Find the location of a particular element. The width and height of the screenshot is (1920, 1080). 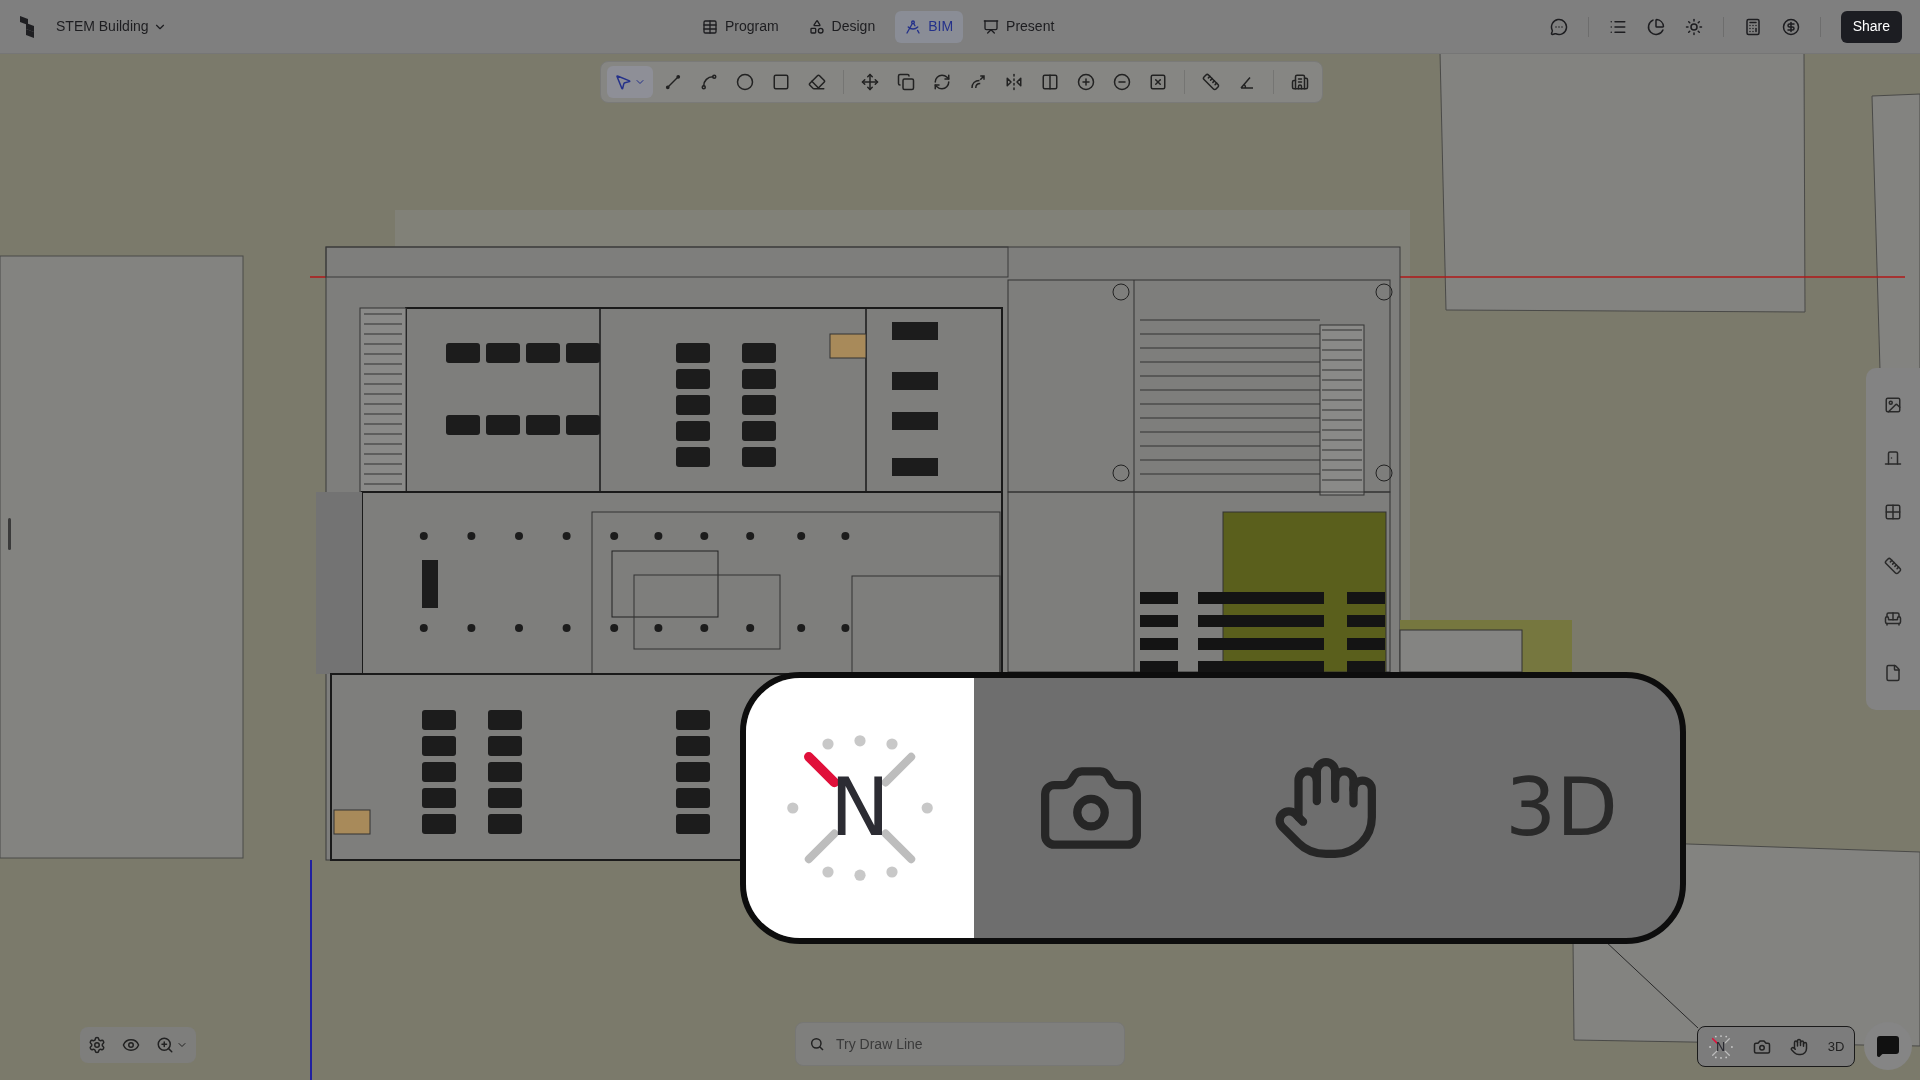

camera-icon is located at coordinates (1762, 1046).